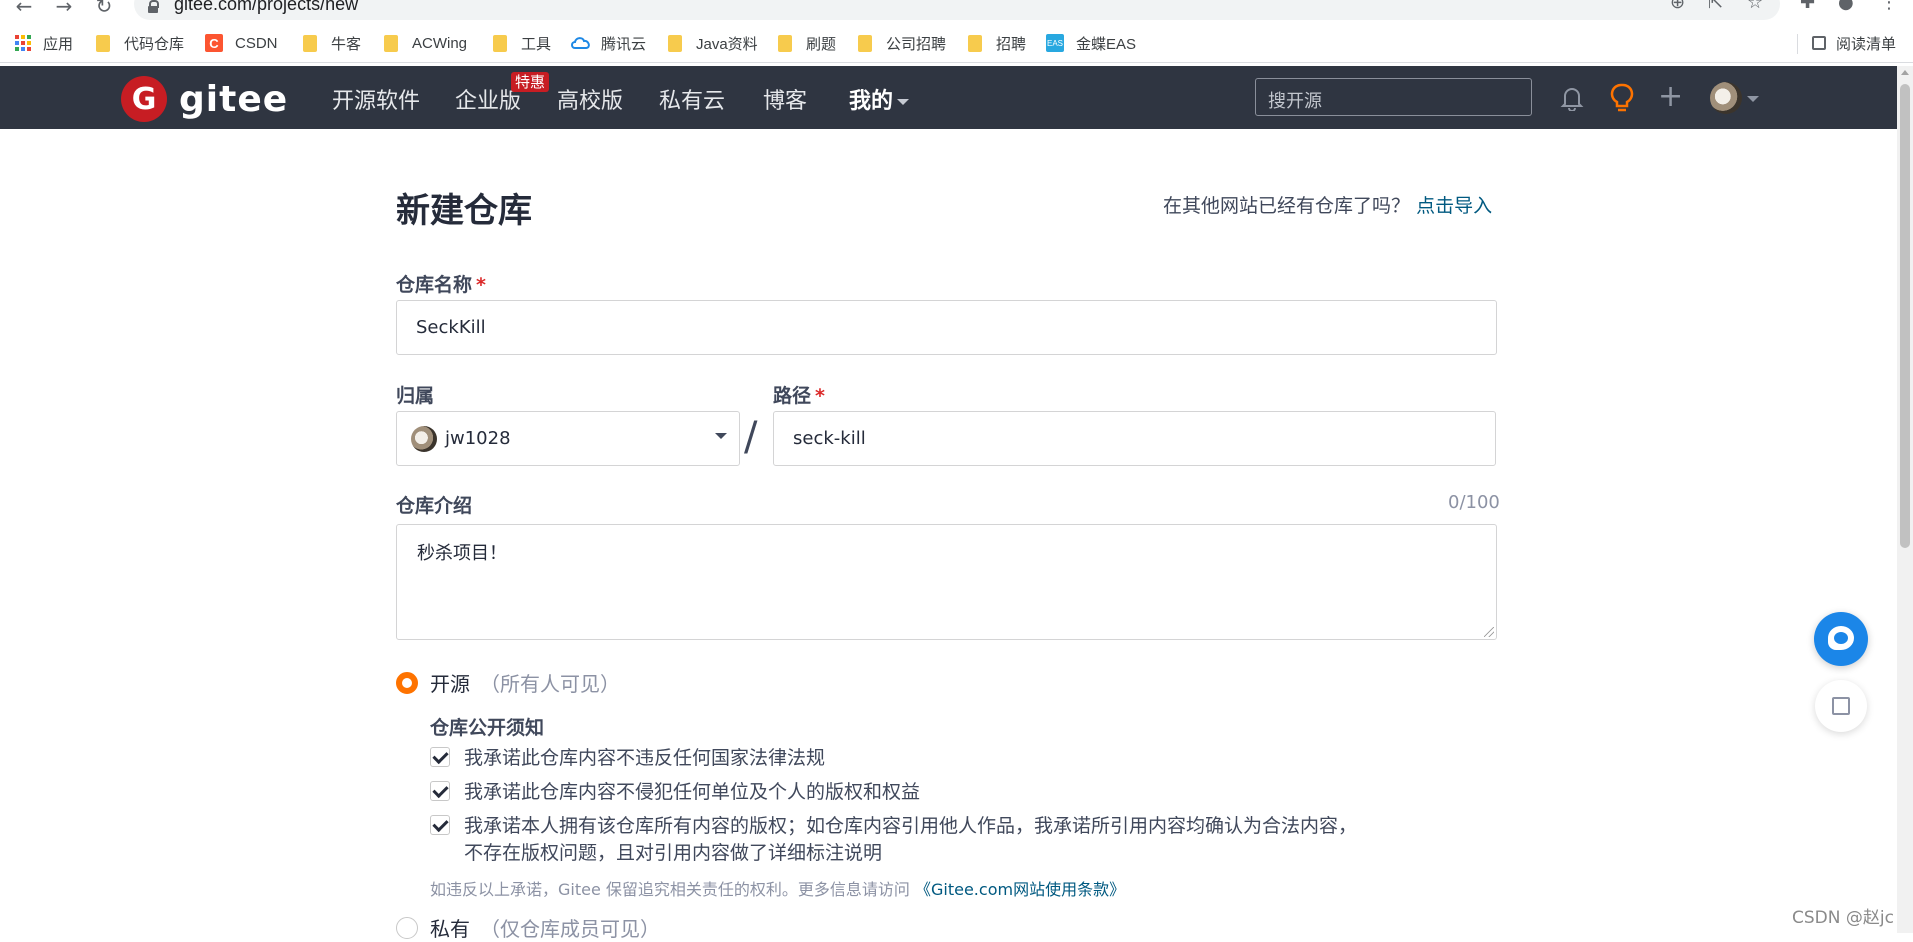  Describe the element at coordinates (1715, 6) in the screenshot. I see `share-icon: ⇱` at that location.